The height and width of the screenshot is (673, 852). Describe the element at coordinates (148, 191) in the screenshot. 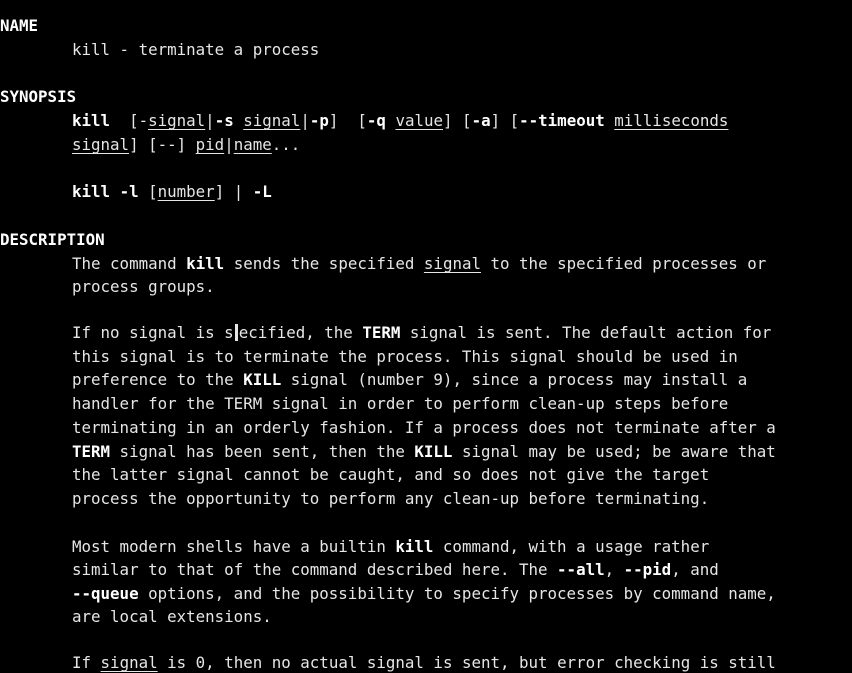

I see `text-segment: [` at that location.